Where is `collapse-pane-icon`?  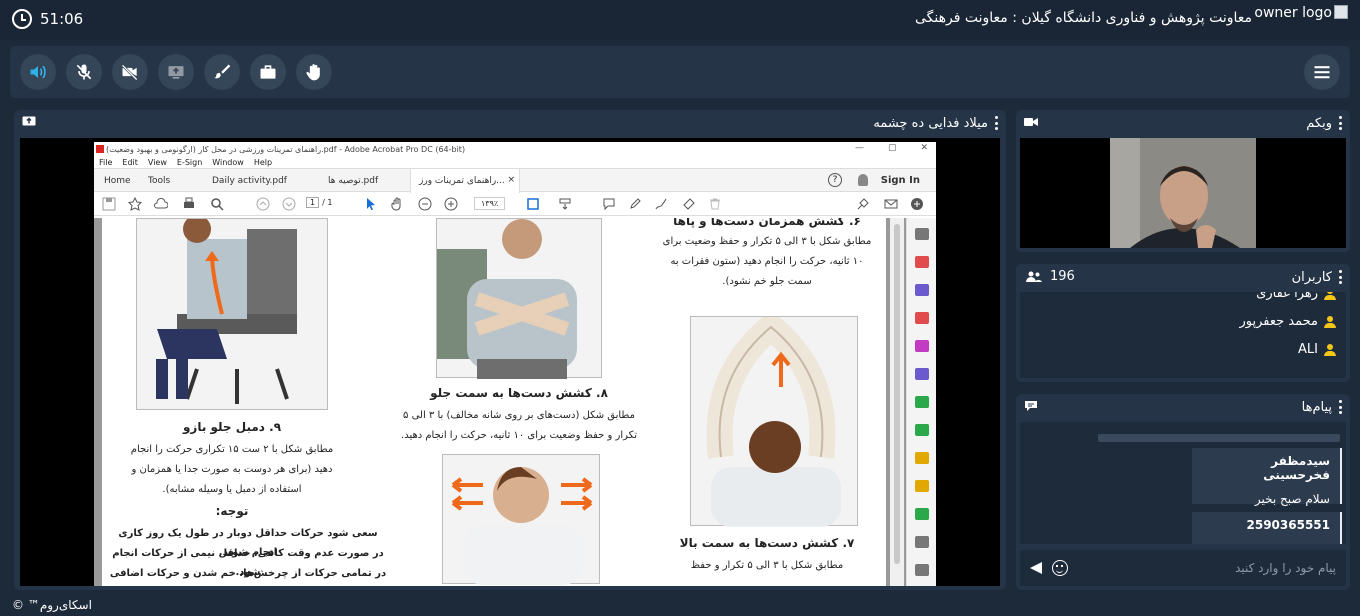
collapse-pane-icon is located at coordinates (922, 570).